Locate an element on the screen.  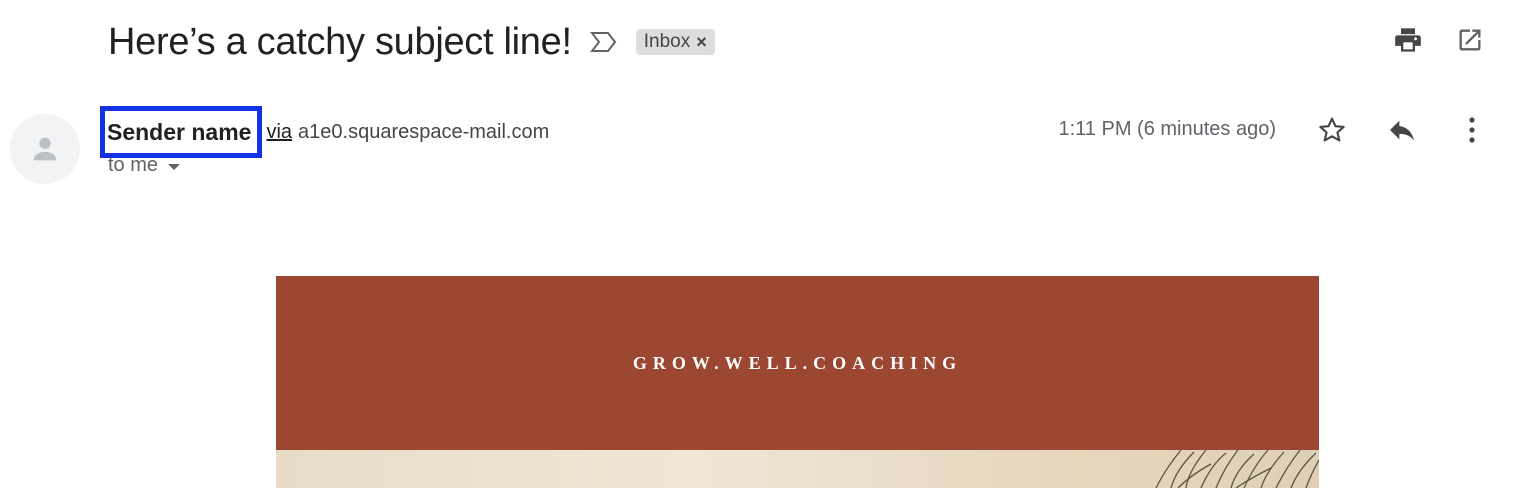
inbox-label-chip: Inbox × is located at coordinates (675, 42).